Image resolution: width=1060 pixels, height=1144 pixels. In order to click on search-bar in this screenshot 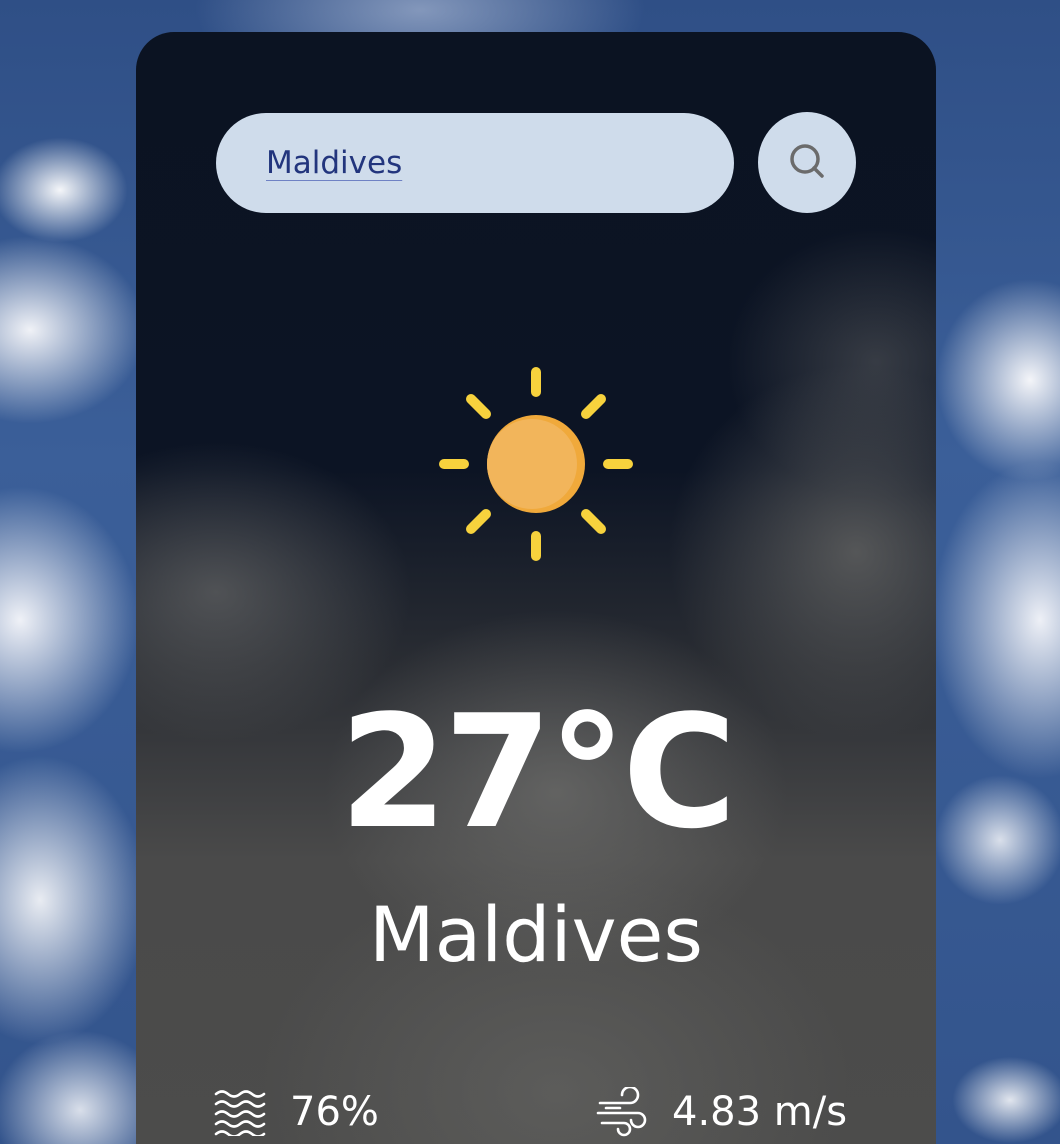, I will do `click(475, 163)`.